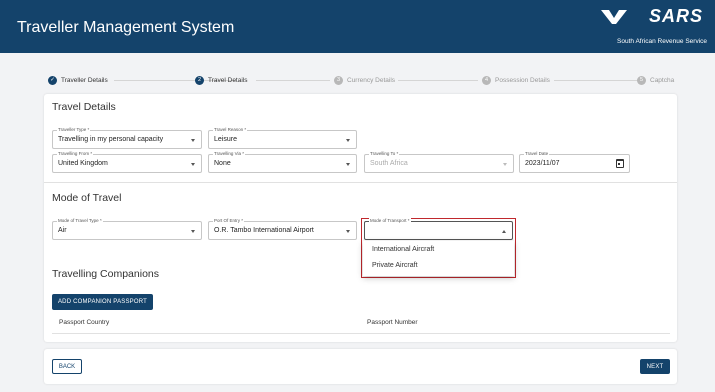  Describe the element at coordinates (74, 130) in the screenshot. I see `field-label: Traveller Type *` at that location.